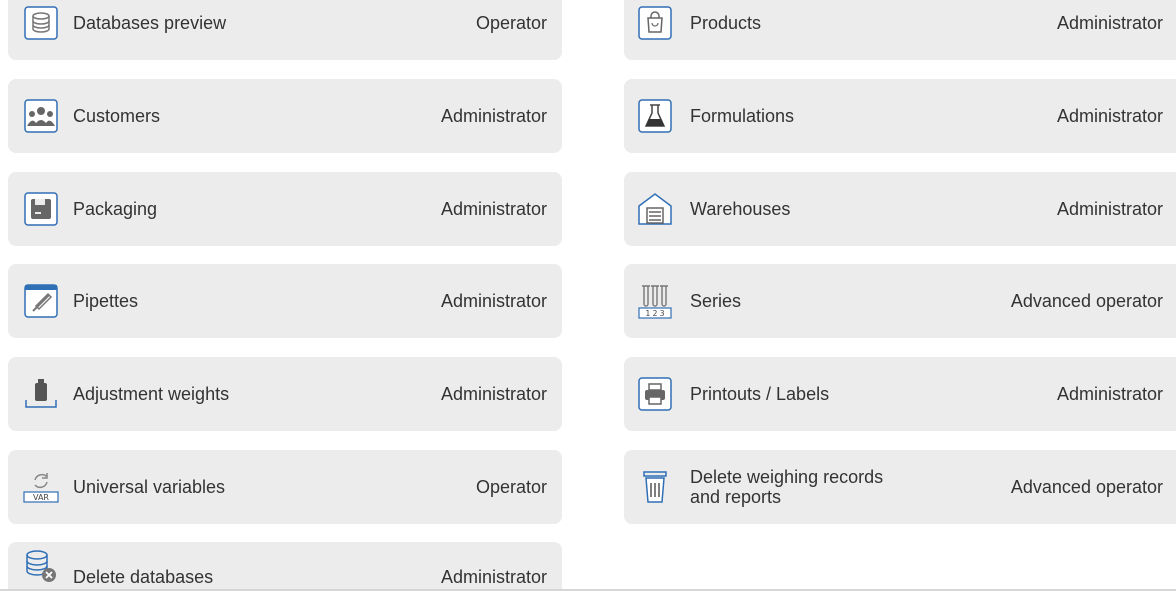 This screenshot has width=1176, height=591. What do you see at coordinates (41, 497) in the screenshot?
I see `svg-text: VAR` at bounding box center [41, 497].